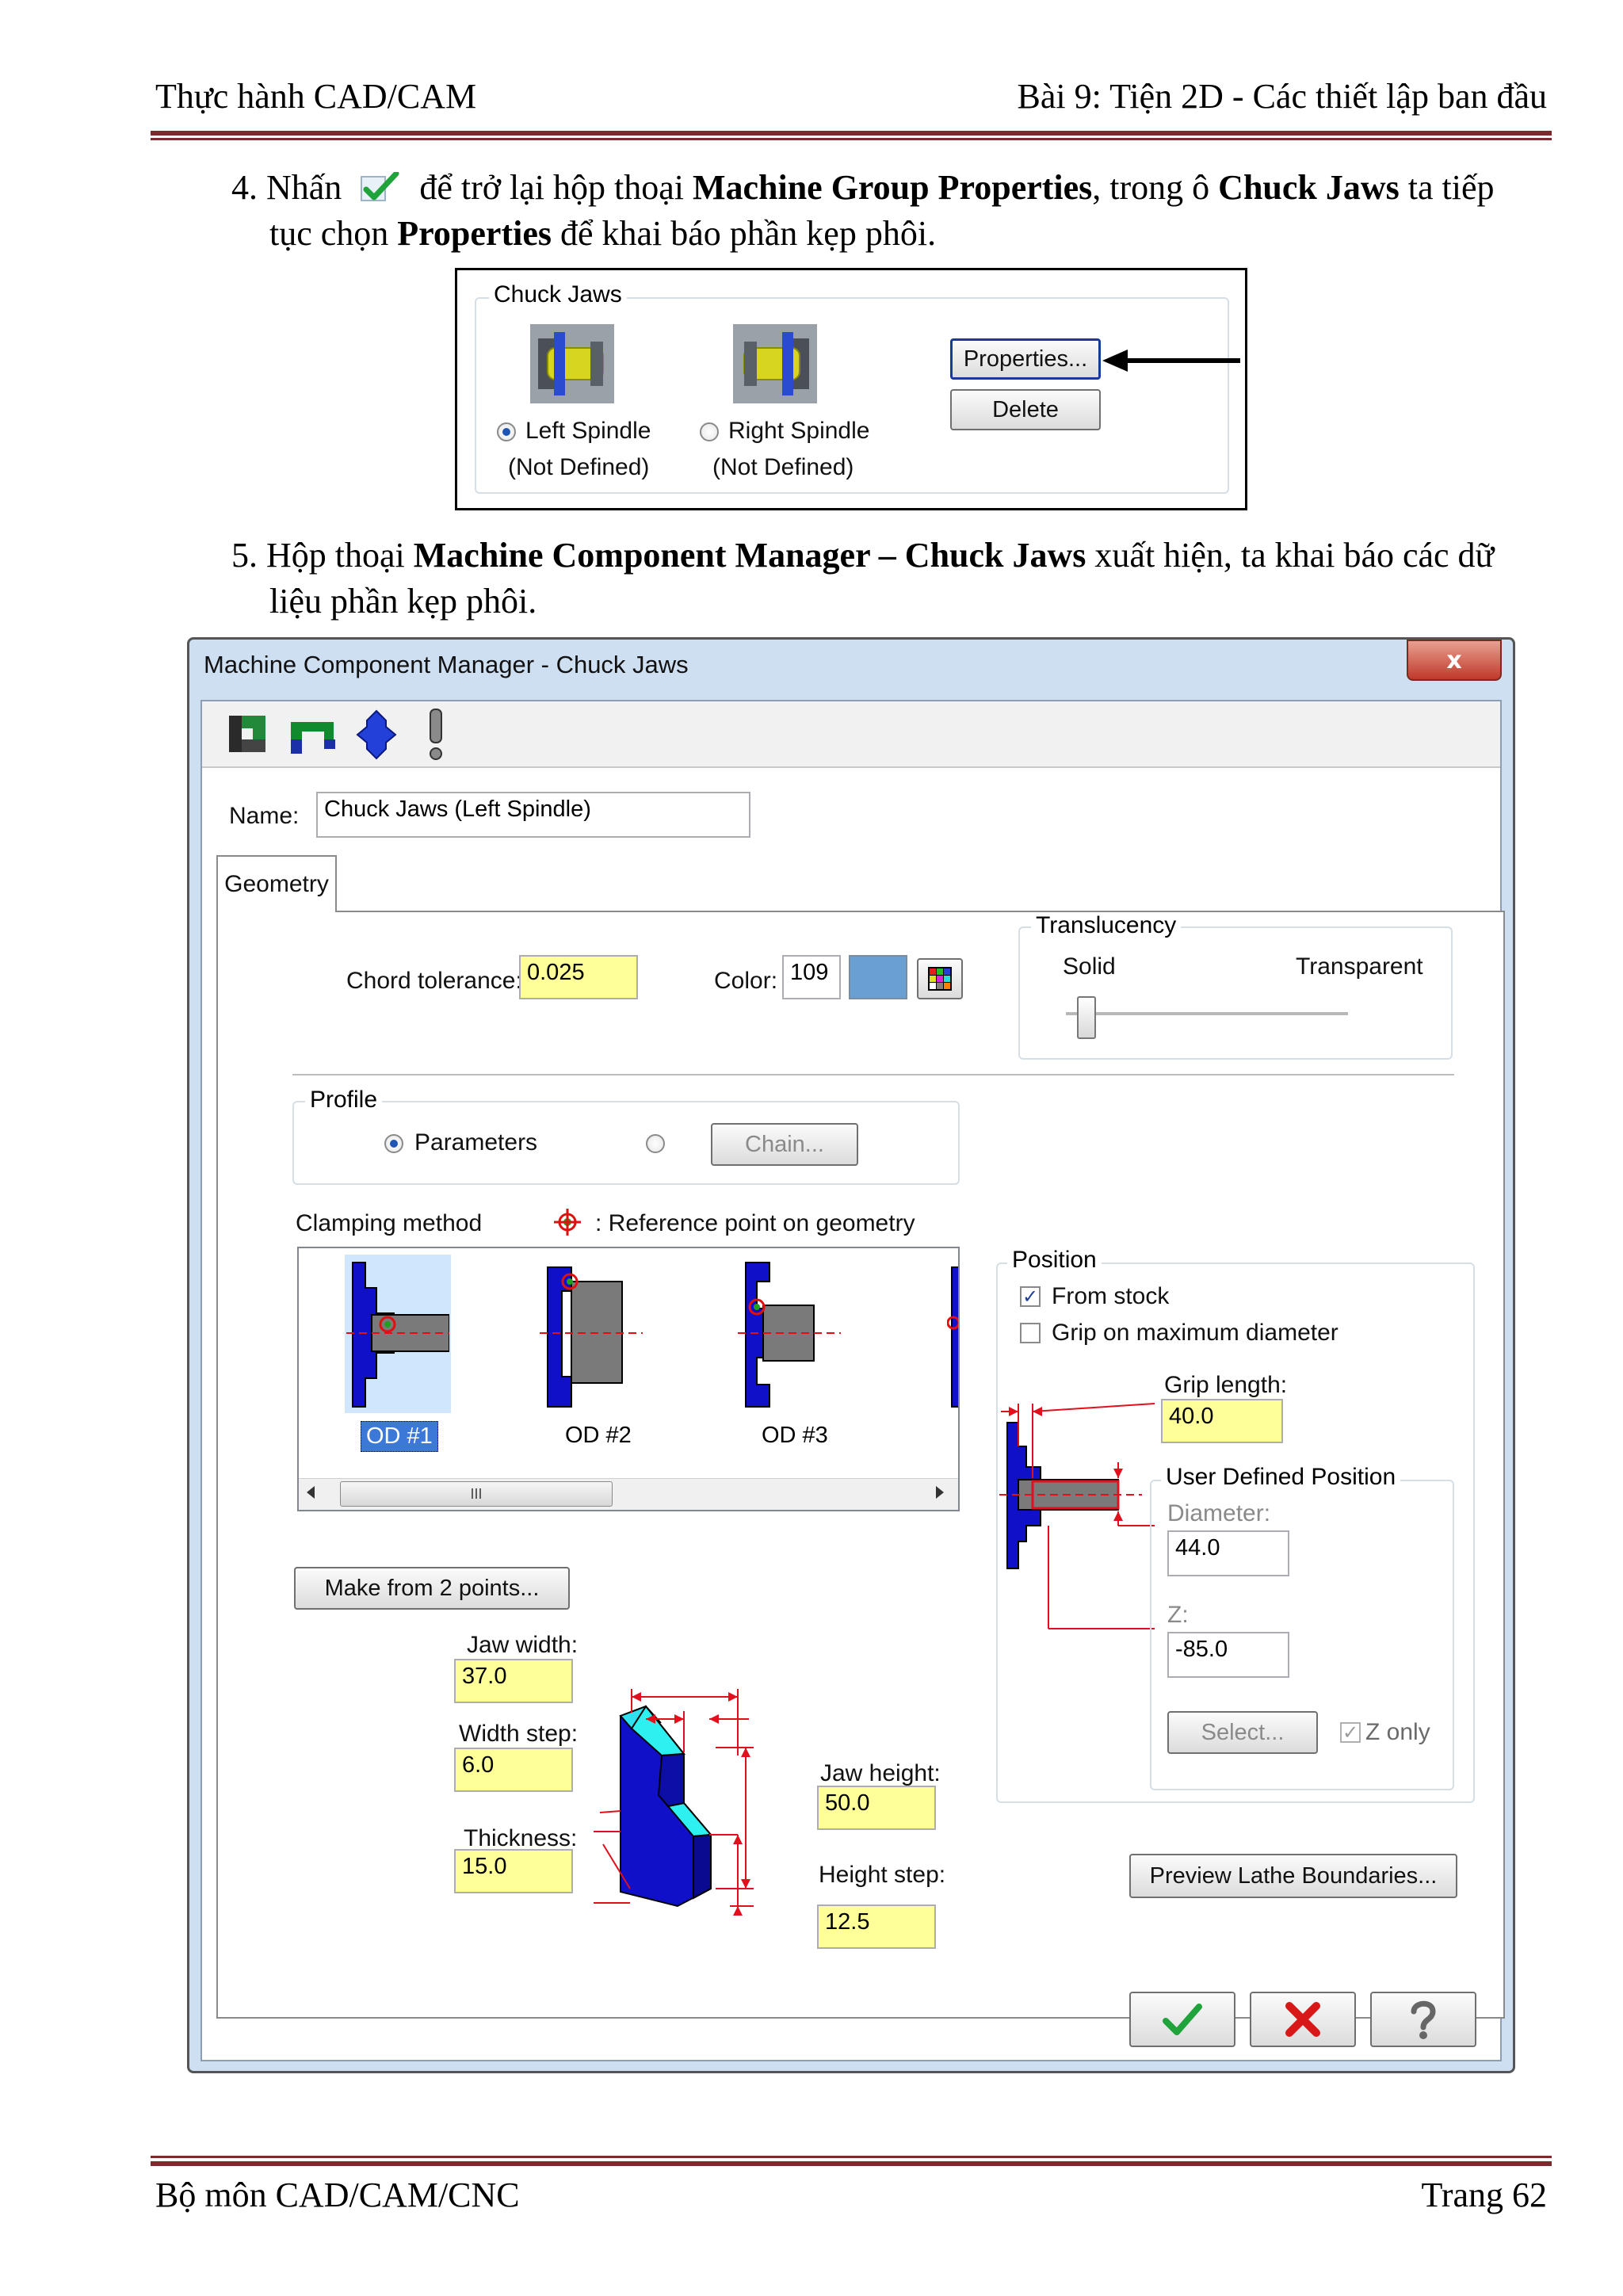  Describe the element at coordinates (513, 1770) in the screenshot. I see `width-step-input: 6.0` at that location.